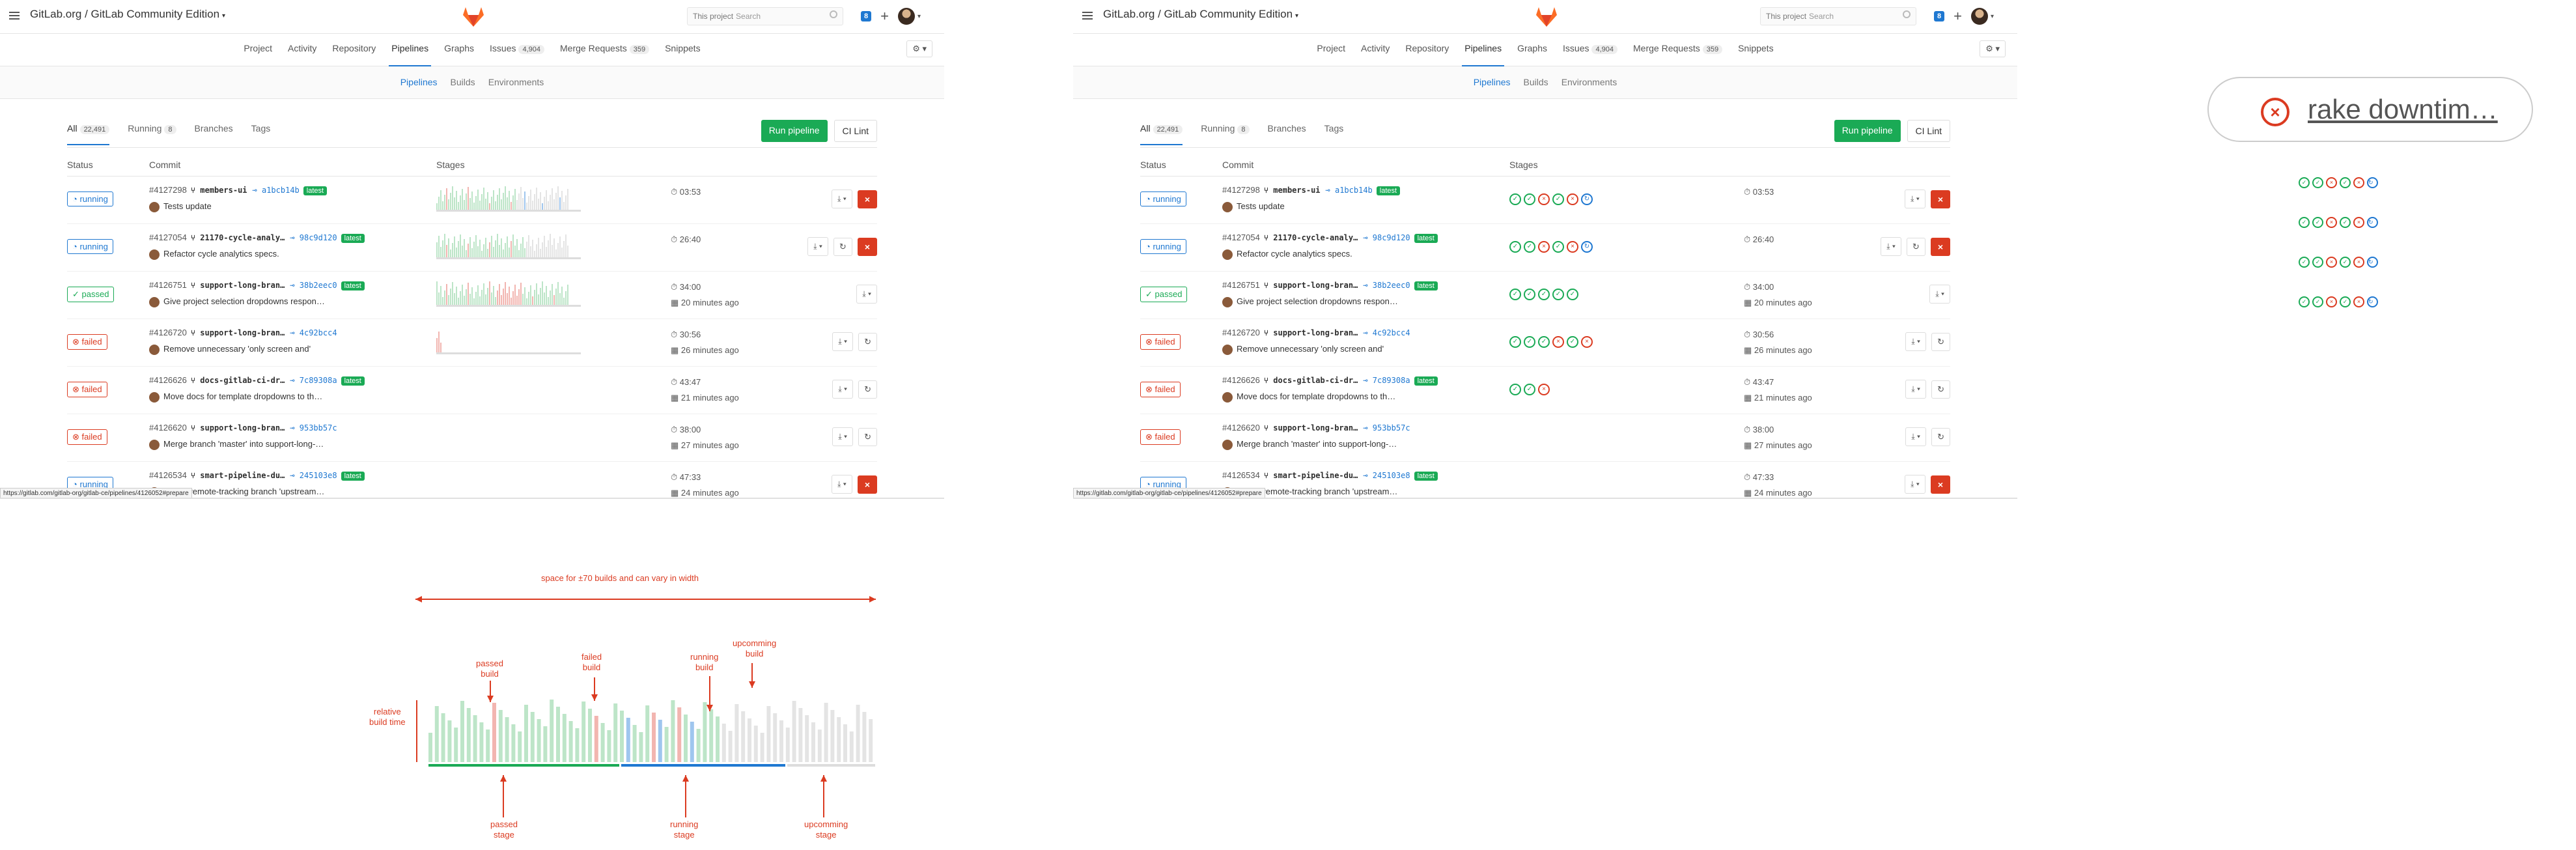 The image size is (2576, 850). I want to click on pipeline-id: #4127298, so click(1241, 190).